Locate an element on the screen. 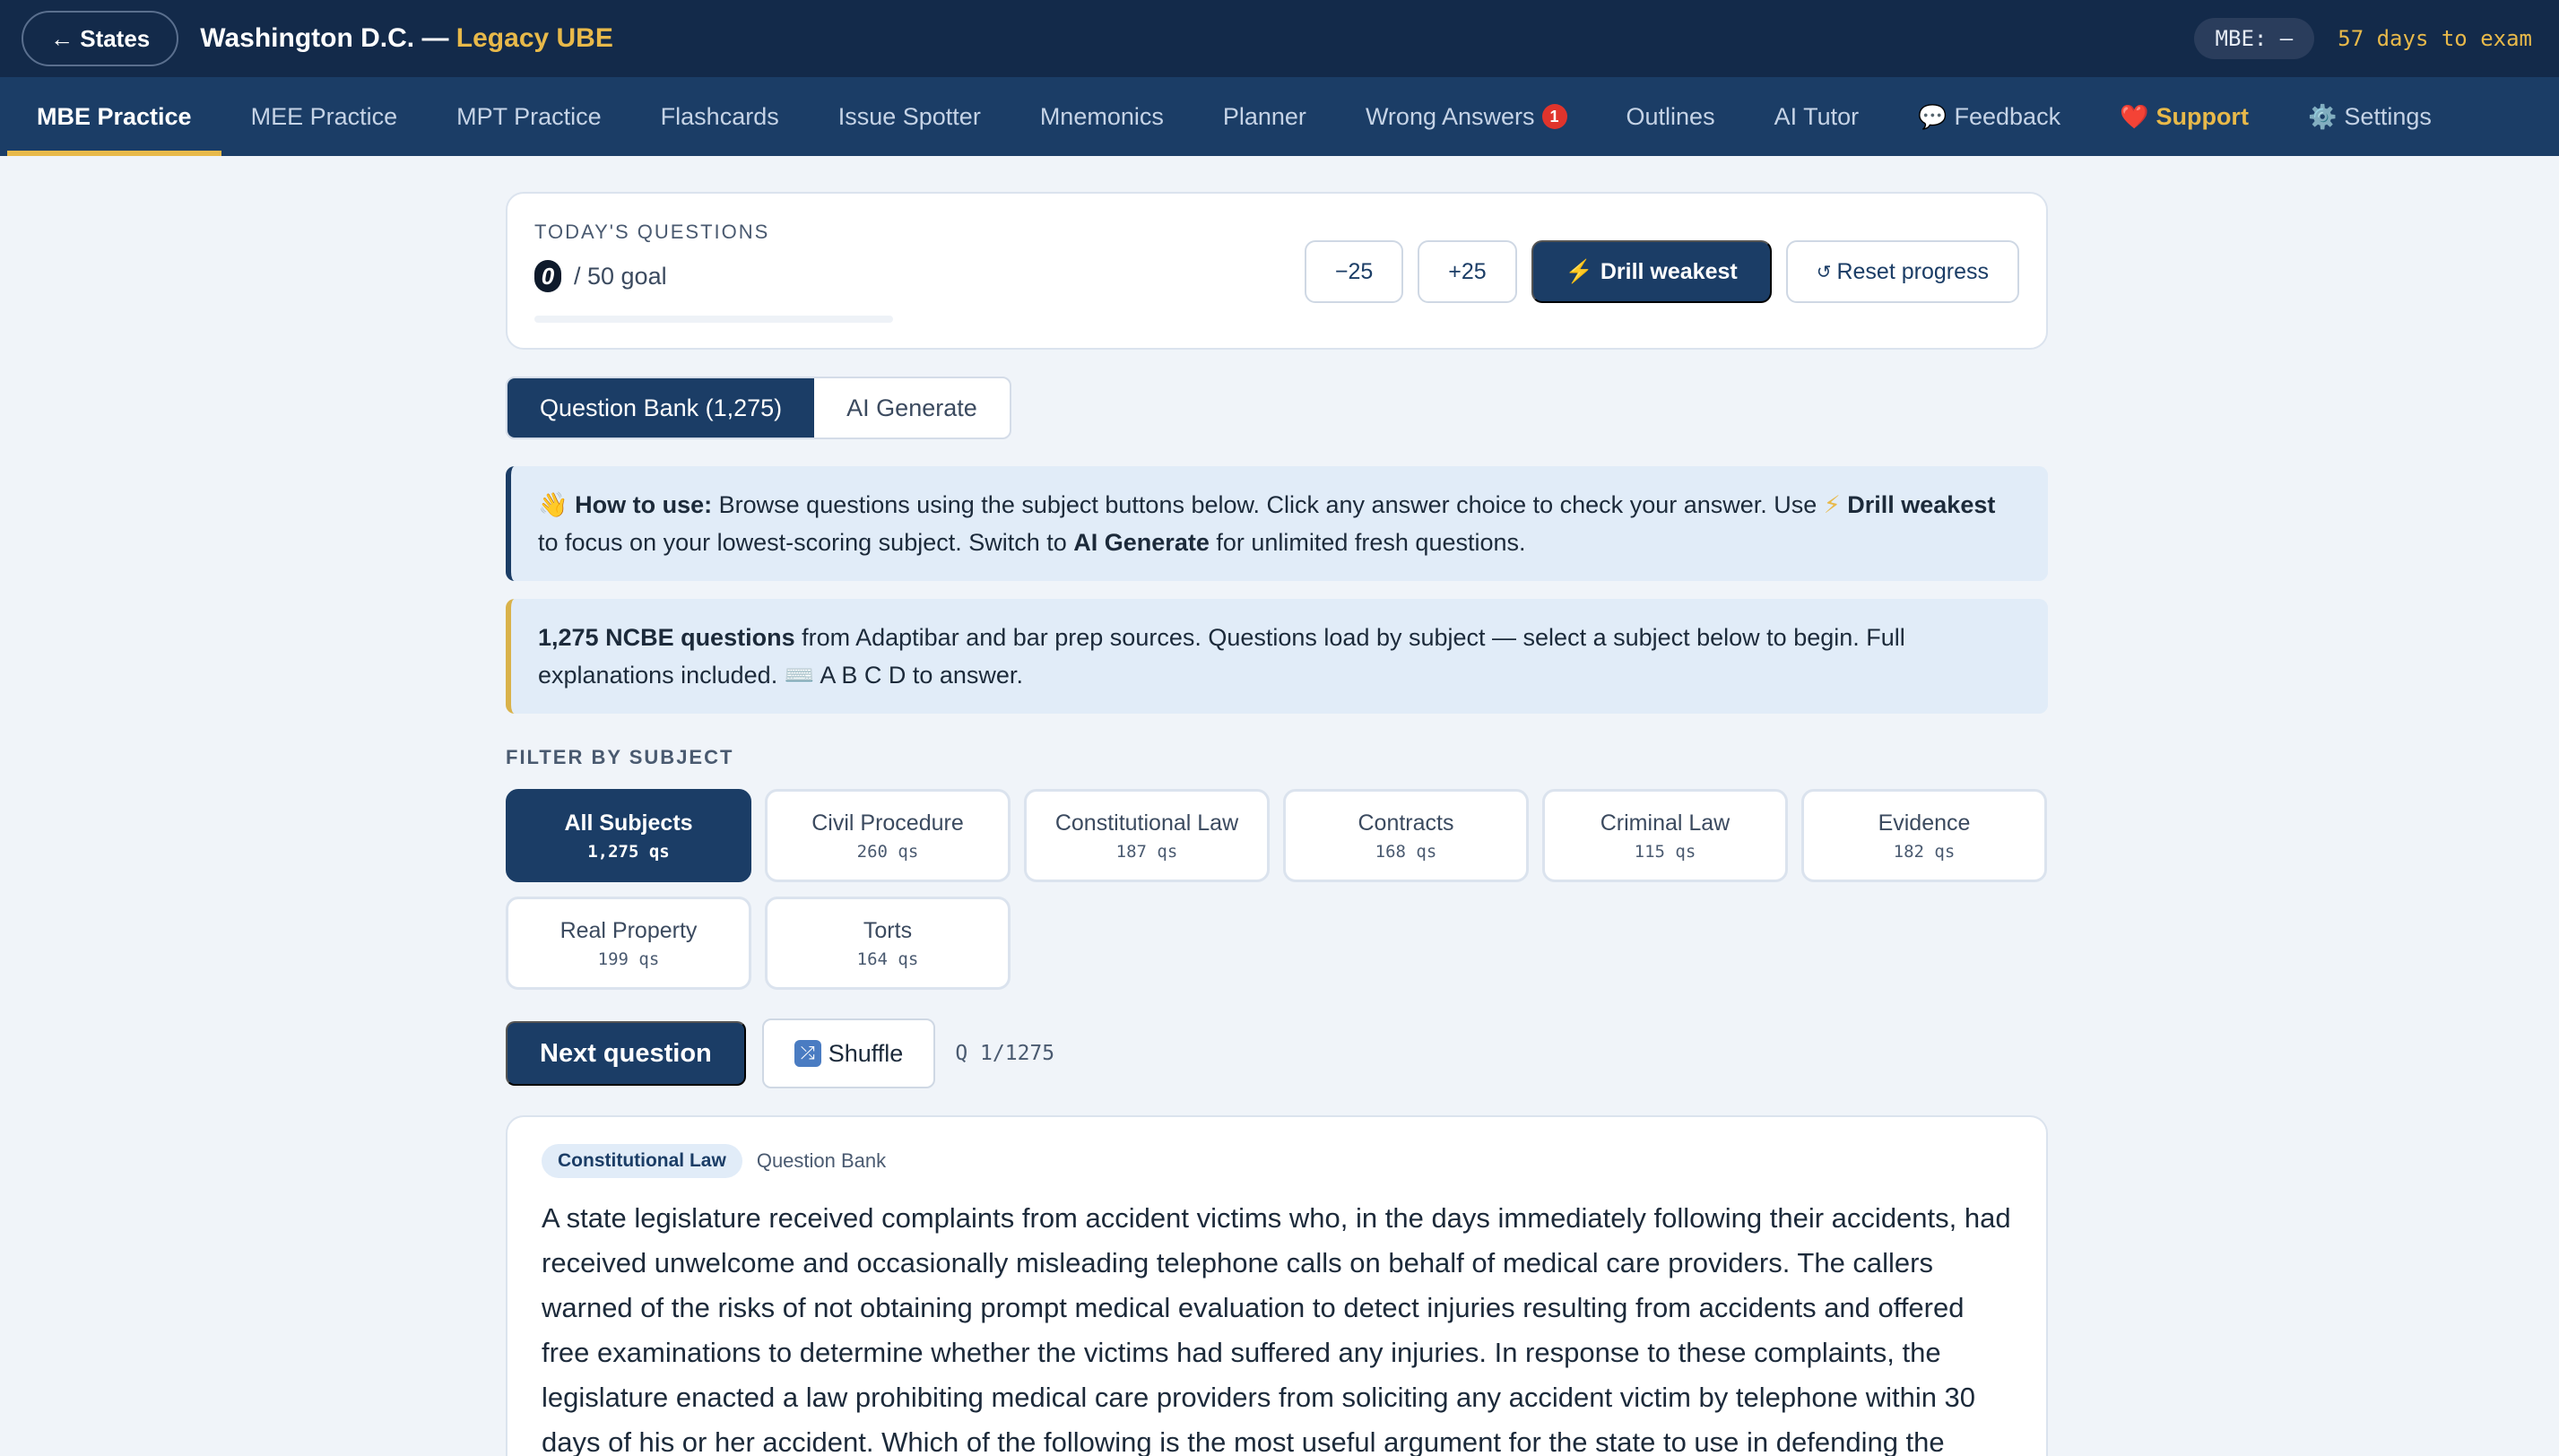 This screenshot has height=1456, width=2559. question-controls: Next question ⤮ Shuffle Q 1/1275 is located at coordinates (1277, 1053).